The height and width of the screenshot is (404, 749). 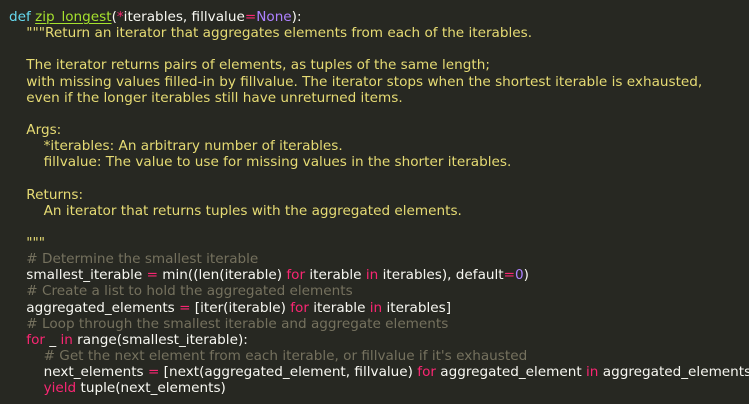 What do you see at coordinates (222, 275) in the screenshot?
I see `code-token: min((len(iterable)` at bounding box center [222, 275].